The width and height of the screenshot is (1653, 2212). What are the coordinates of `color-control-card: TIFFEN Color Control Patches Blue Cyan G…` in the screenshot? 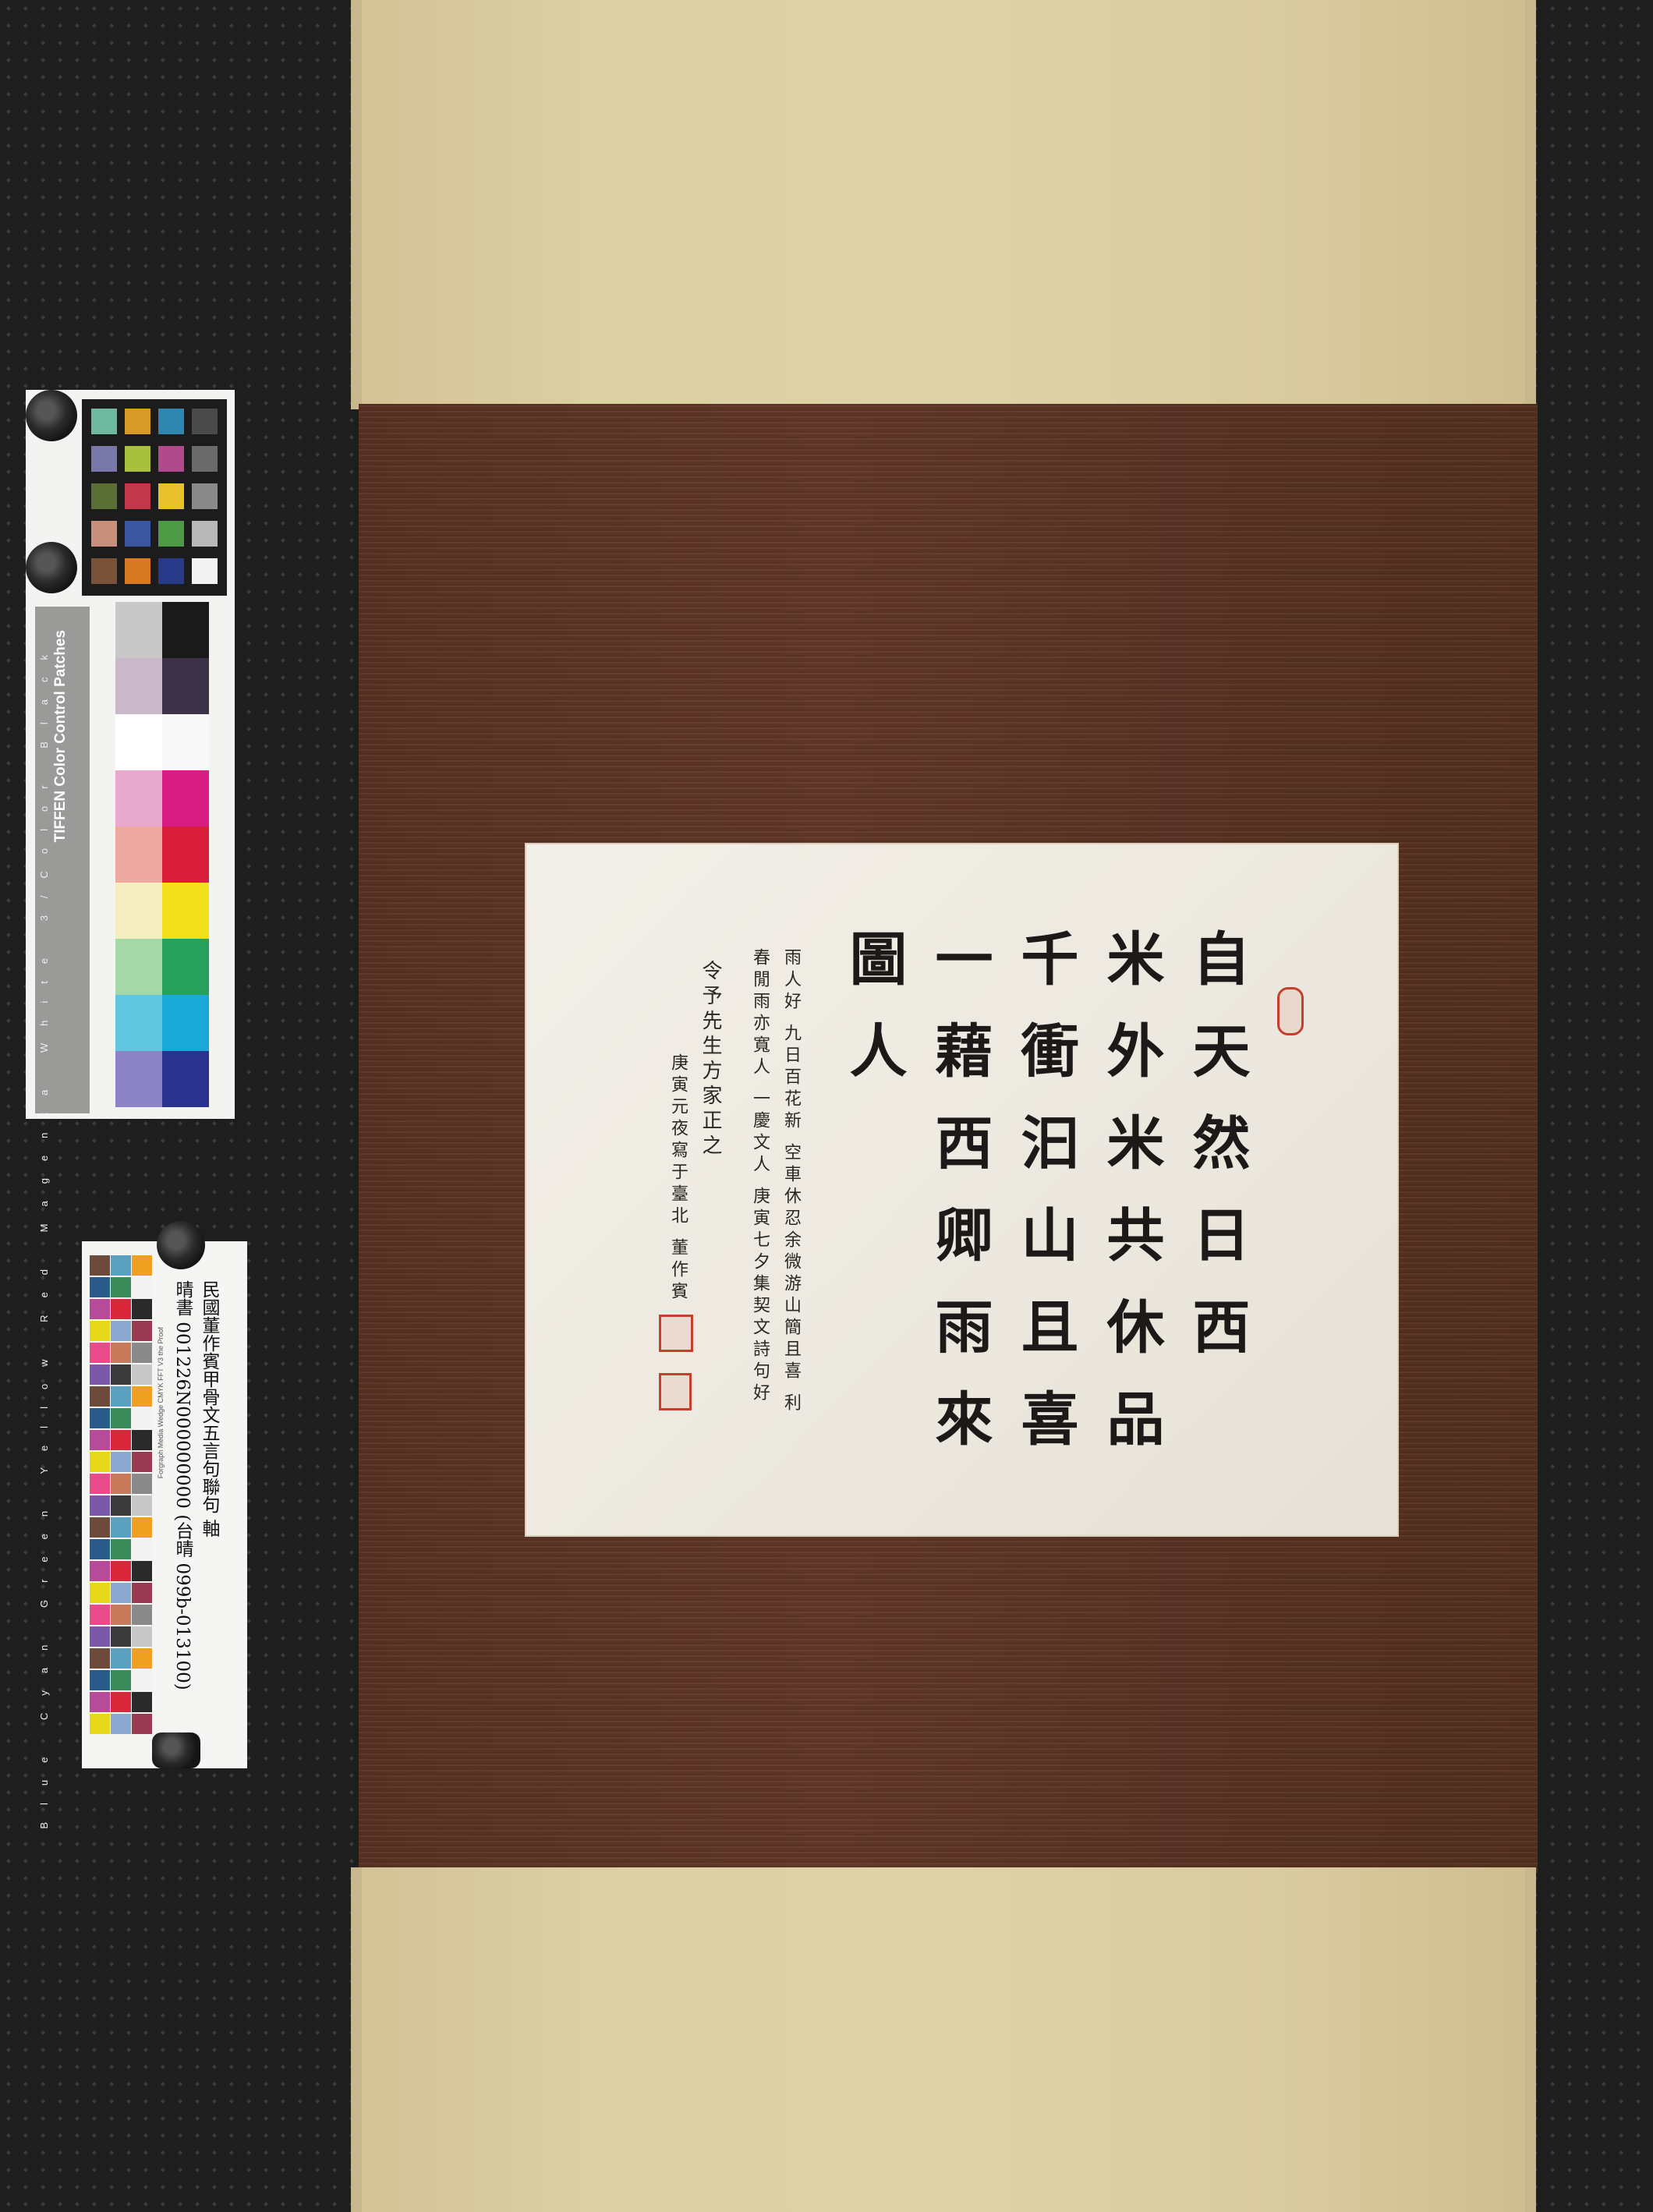 It's located at (130, 1109).